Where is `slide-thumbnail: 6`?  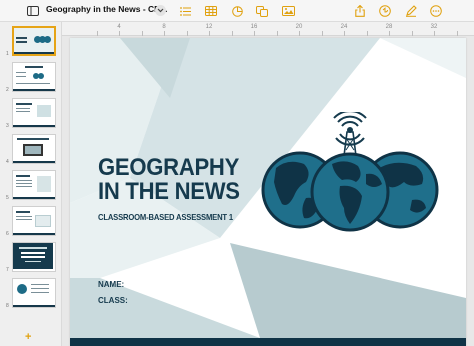 slide-thumbnail: 6 is located at coordinates (30, 221).